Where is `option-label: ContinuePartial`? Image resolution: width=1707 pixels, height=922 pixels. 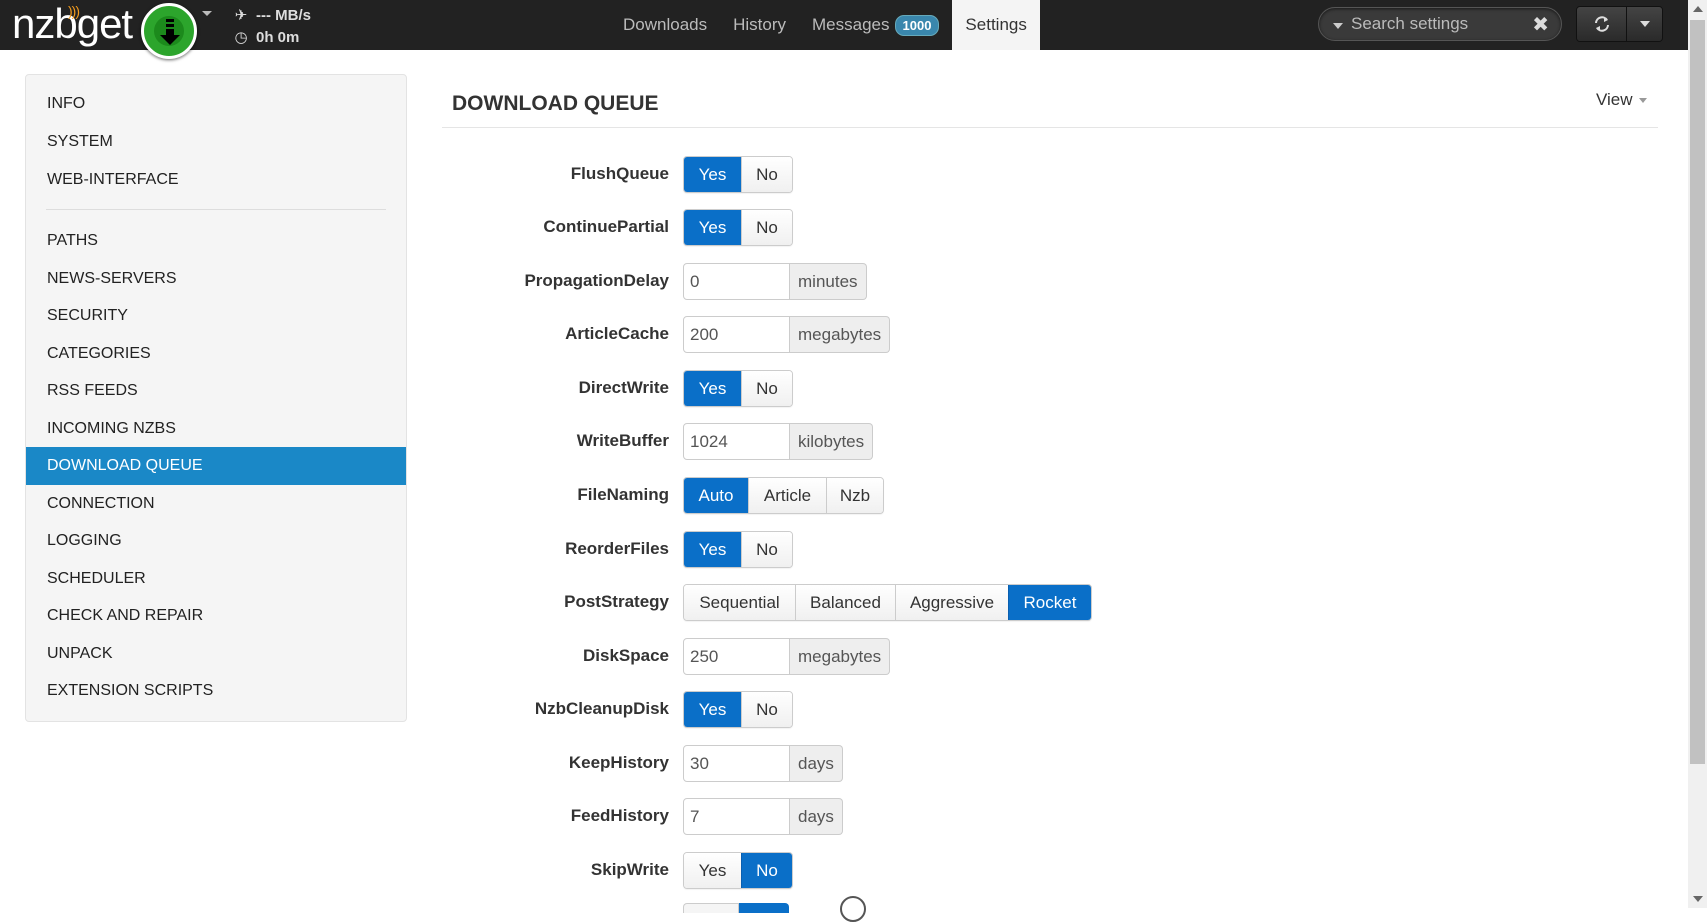 option-label: ContinuePartial is located at coordinates (606, 226).